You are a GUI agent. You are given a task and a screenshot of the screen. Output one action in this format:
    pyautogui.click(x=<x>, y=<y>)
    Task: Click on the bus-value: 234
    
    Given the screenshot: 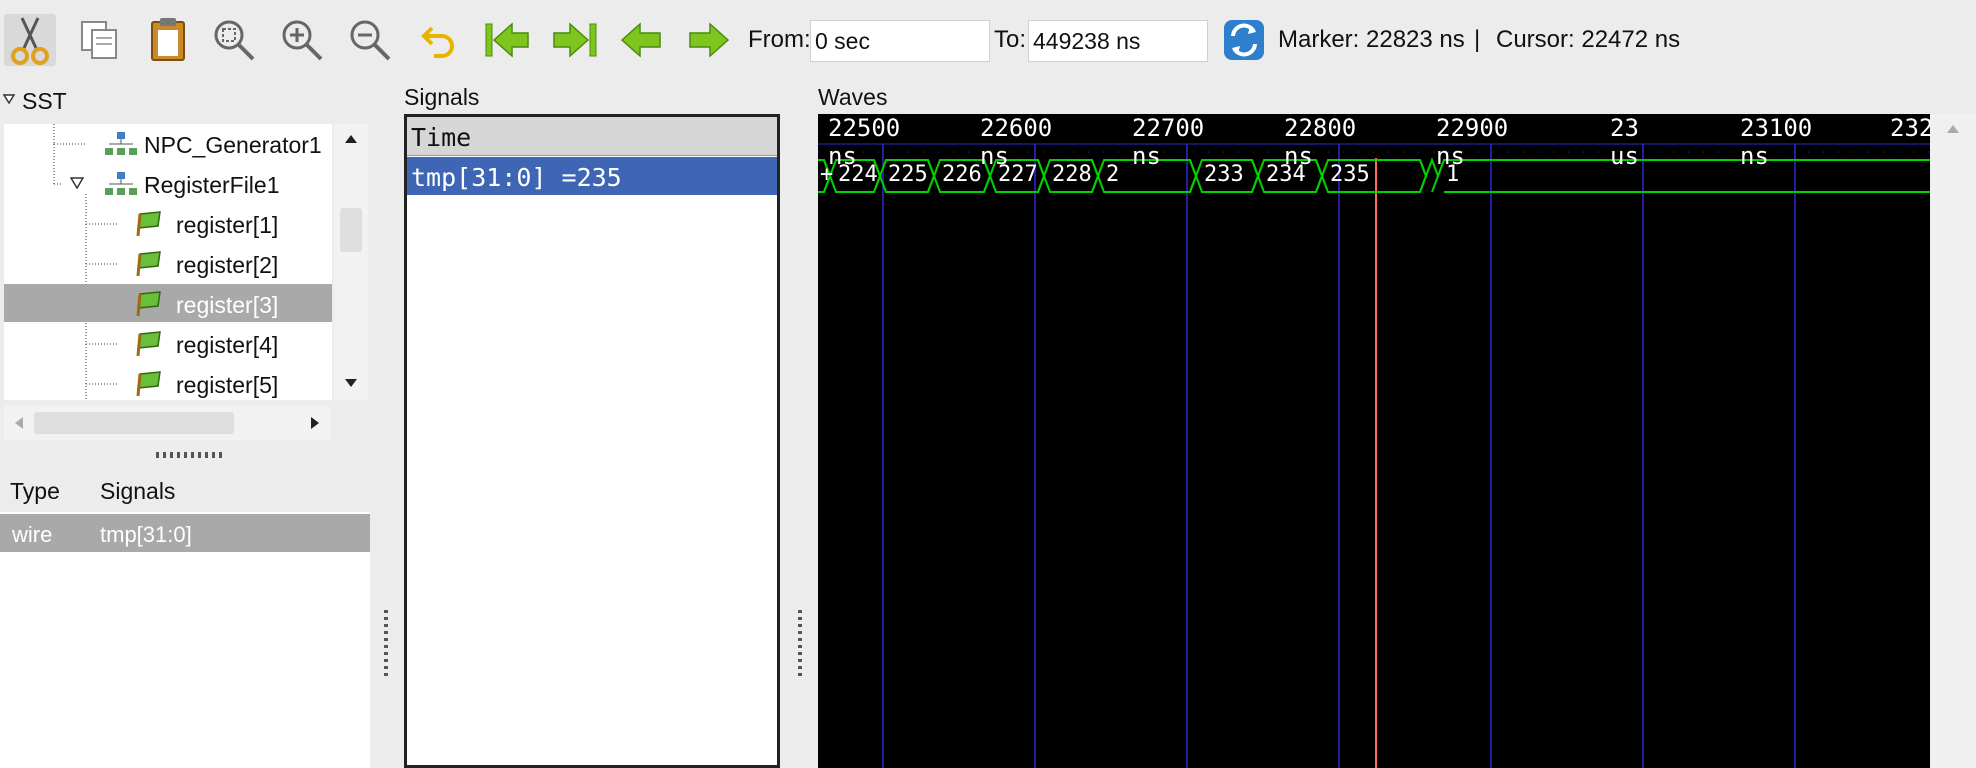 What is the action you would take?
    pyautogui.click(x=1286, y=174)
    